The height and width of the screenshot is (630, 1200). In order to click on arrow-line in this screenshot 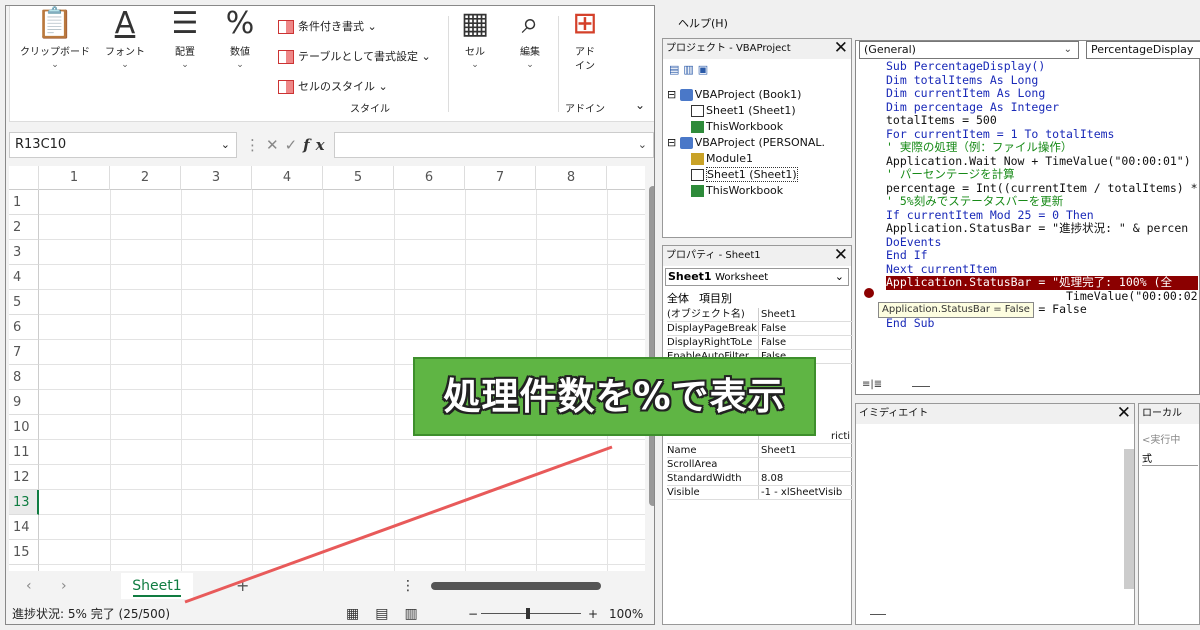, I will do `click(398, 524)`.